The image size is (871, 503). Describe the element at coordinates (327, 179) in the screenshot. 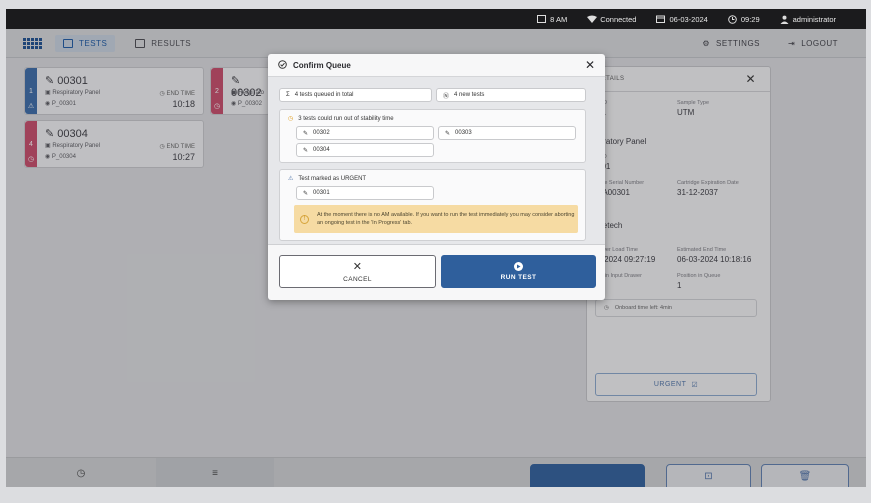

I see `urgent-title: ⚠ Test marked as URGENT` at that location.